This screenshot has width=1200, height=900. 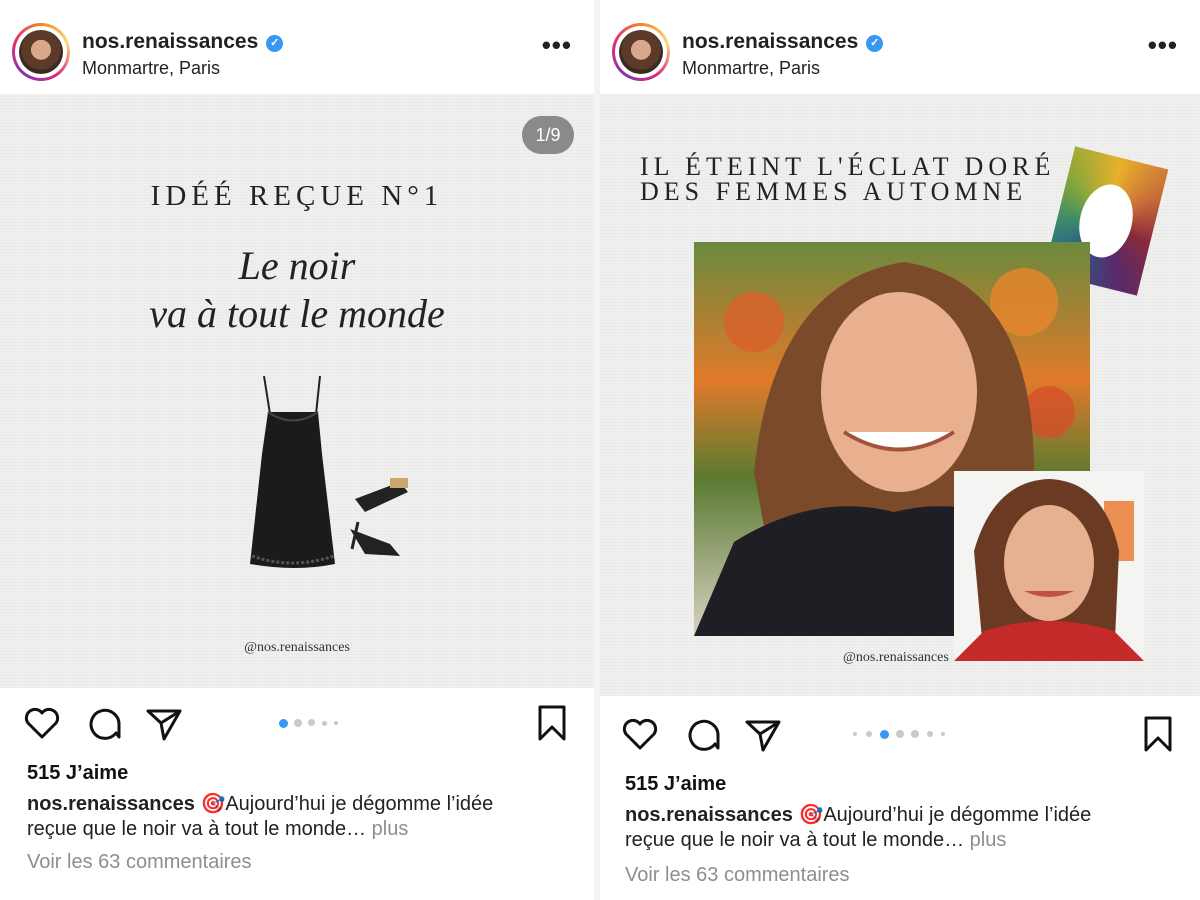 I want to click on slide-title: Le noir va à tout le monde, so click(x=297, y=290).